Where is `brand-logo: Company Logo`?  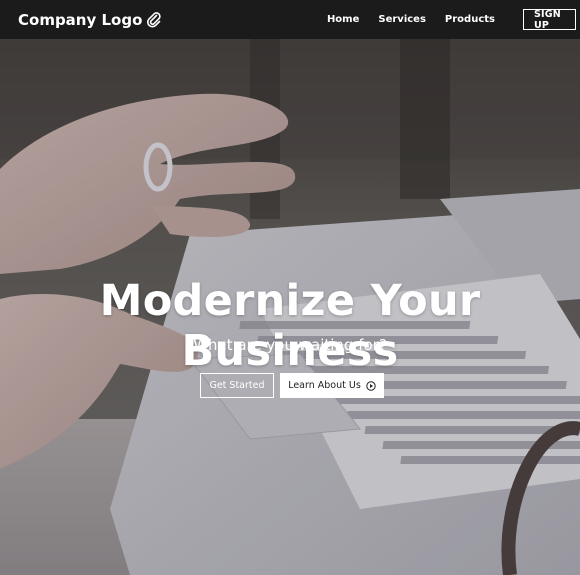
brand-logo: Company Logo is located at coordinates (90, 19).